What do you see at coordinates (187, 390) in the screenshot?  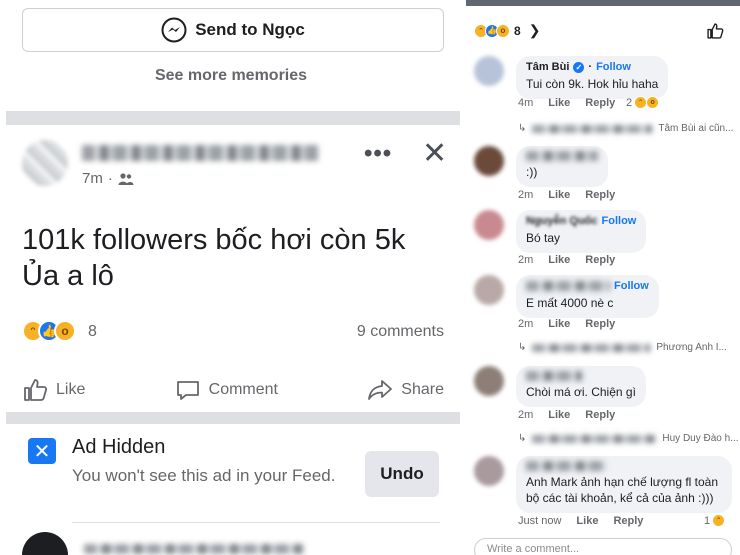 I see `comment-icon` at bounding box center [187, 390].